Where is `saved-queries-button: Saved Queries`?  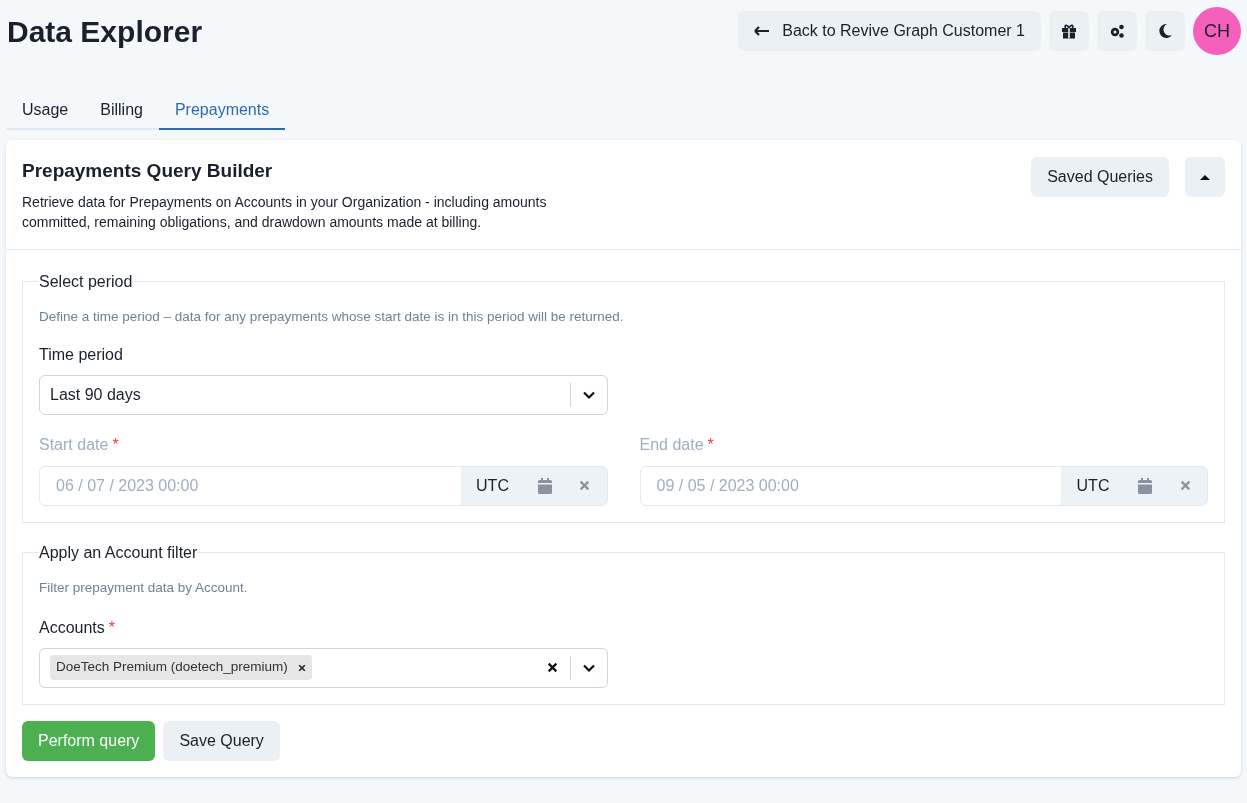 saved-queries-button: Saved Queries is located at coordinates (1100, 177).